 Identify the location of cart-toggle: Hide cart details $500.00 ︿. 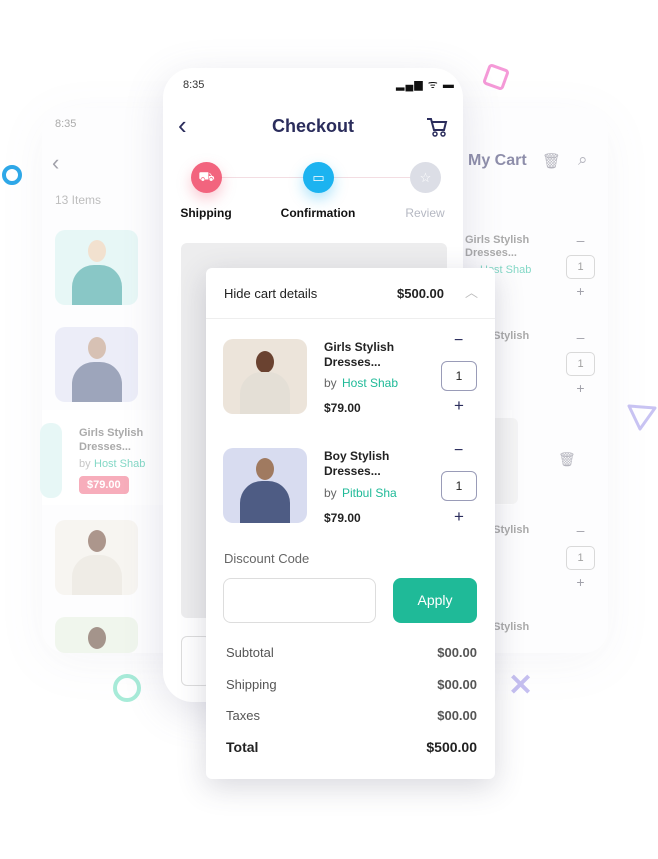
(350, 293).